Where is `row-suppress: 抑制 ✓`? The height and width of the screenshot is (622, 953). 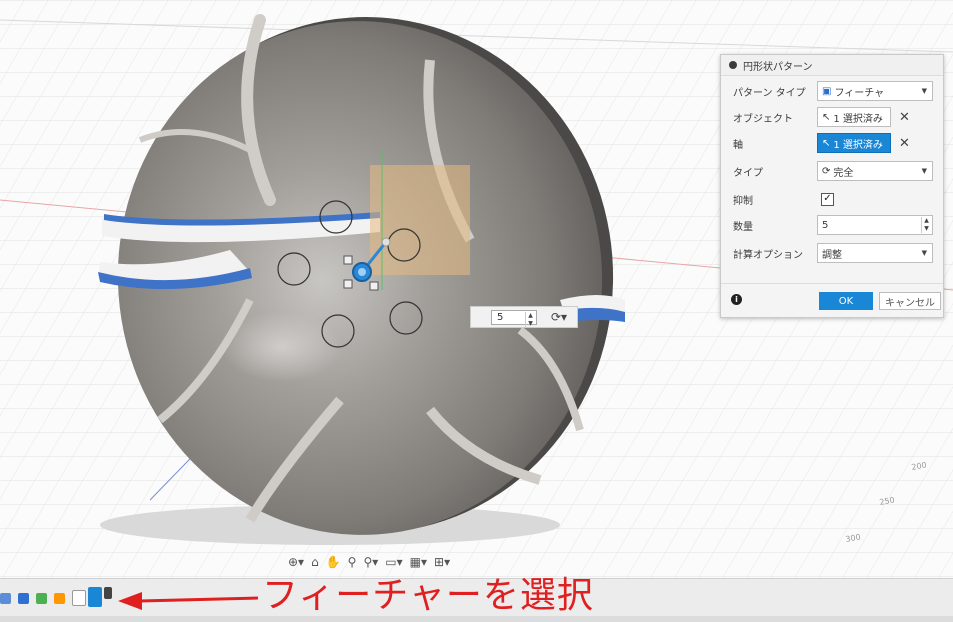 row-suppress: 抑制 ✓ is located at coordinates (832, 199).